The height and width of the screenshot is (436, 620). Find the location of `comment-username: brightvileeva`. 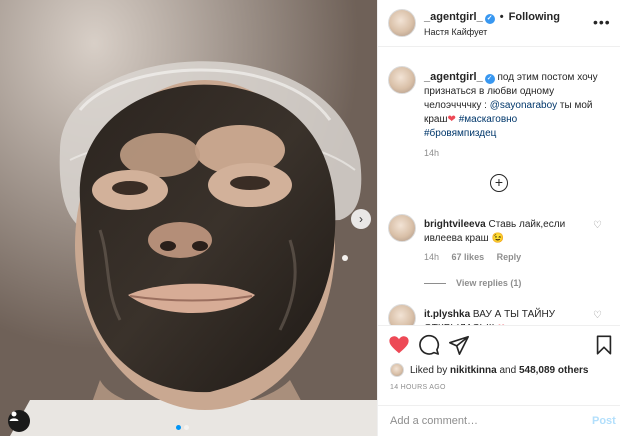

comment-username: brightvileeva is located at coordinates (455, 224).